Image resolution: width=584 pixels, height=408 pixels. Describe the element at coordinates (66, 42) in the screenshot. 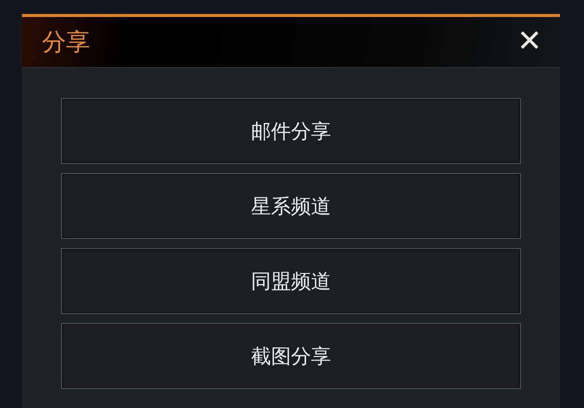

I see `dialog-title: 分享` at that location.